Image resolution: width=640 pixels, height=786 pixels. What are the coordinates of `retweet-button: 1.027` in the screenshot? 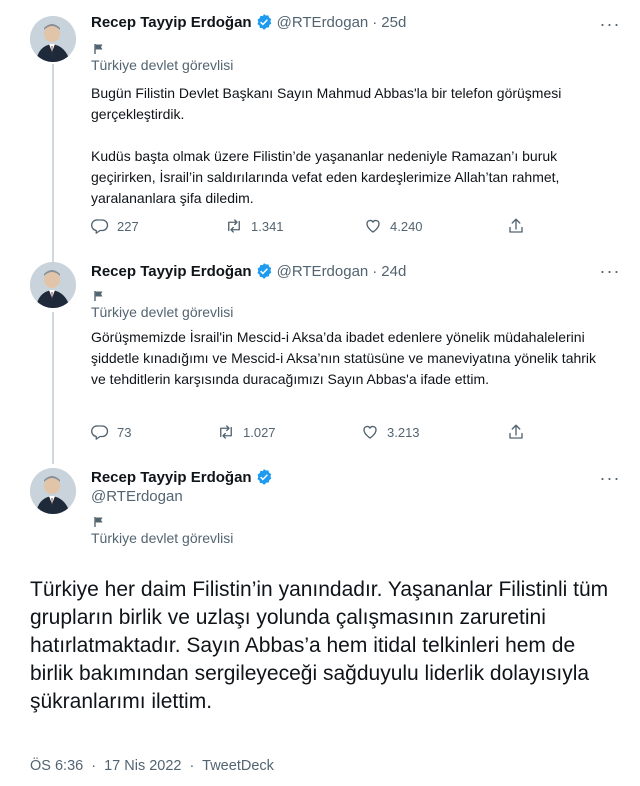 It's located at (246, 432).